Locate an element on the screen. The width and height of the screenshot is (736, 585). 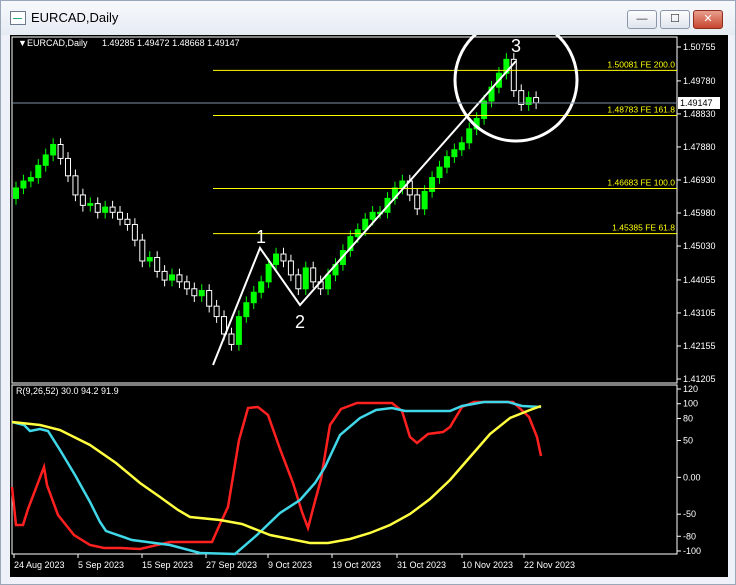
price-tick-label: 1.42155 is located at coordinates (699, 346).